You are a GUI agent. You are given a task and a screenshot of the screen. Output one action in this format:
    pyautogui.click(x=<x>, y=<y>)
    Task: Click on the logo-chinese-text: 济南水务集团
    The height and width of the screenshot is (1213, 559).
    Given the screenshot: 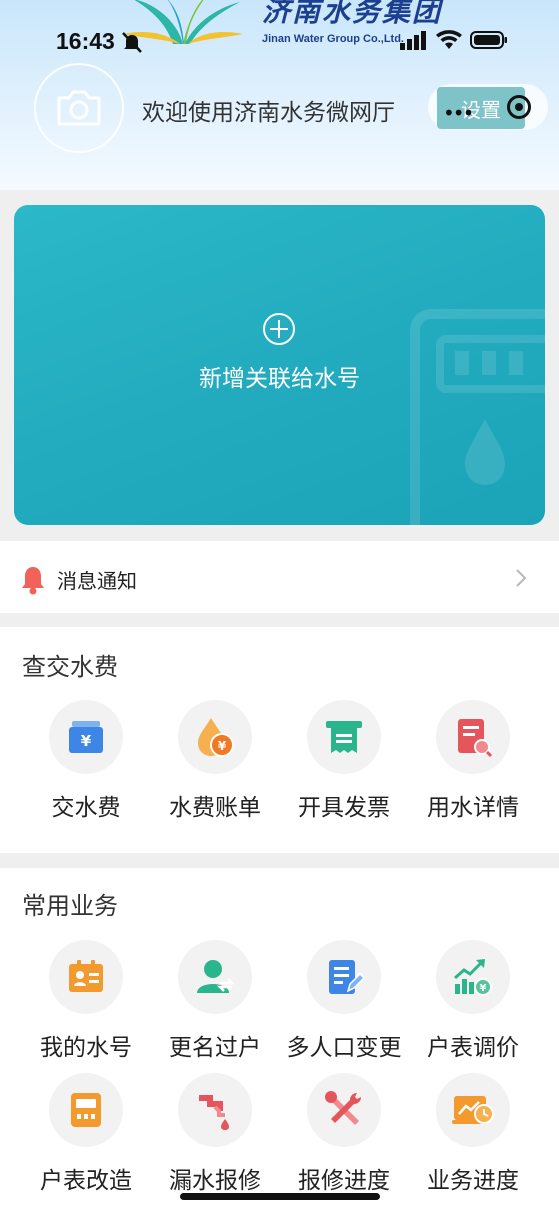 What is the action you would take?
    pyautogui.click(x=352, y=14)
    